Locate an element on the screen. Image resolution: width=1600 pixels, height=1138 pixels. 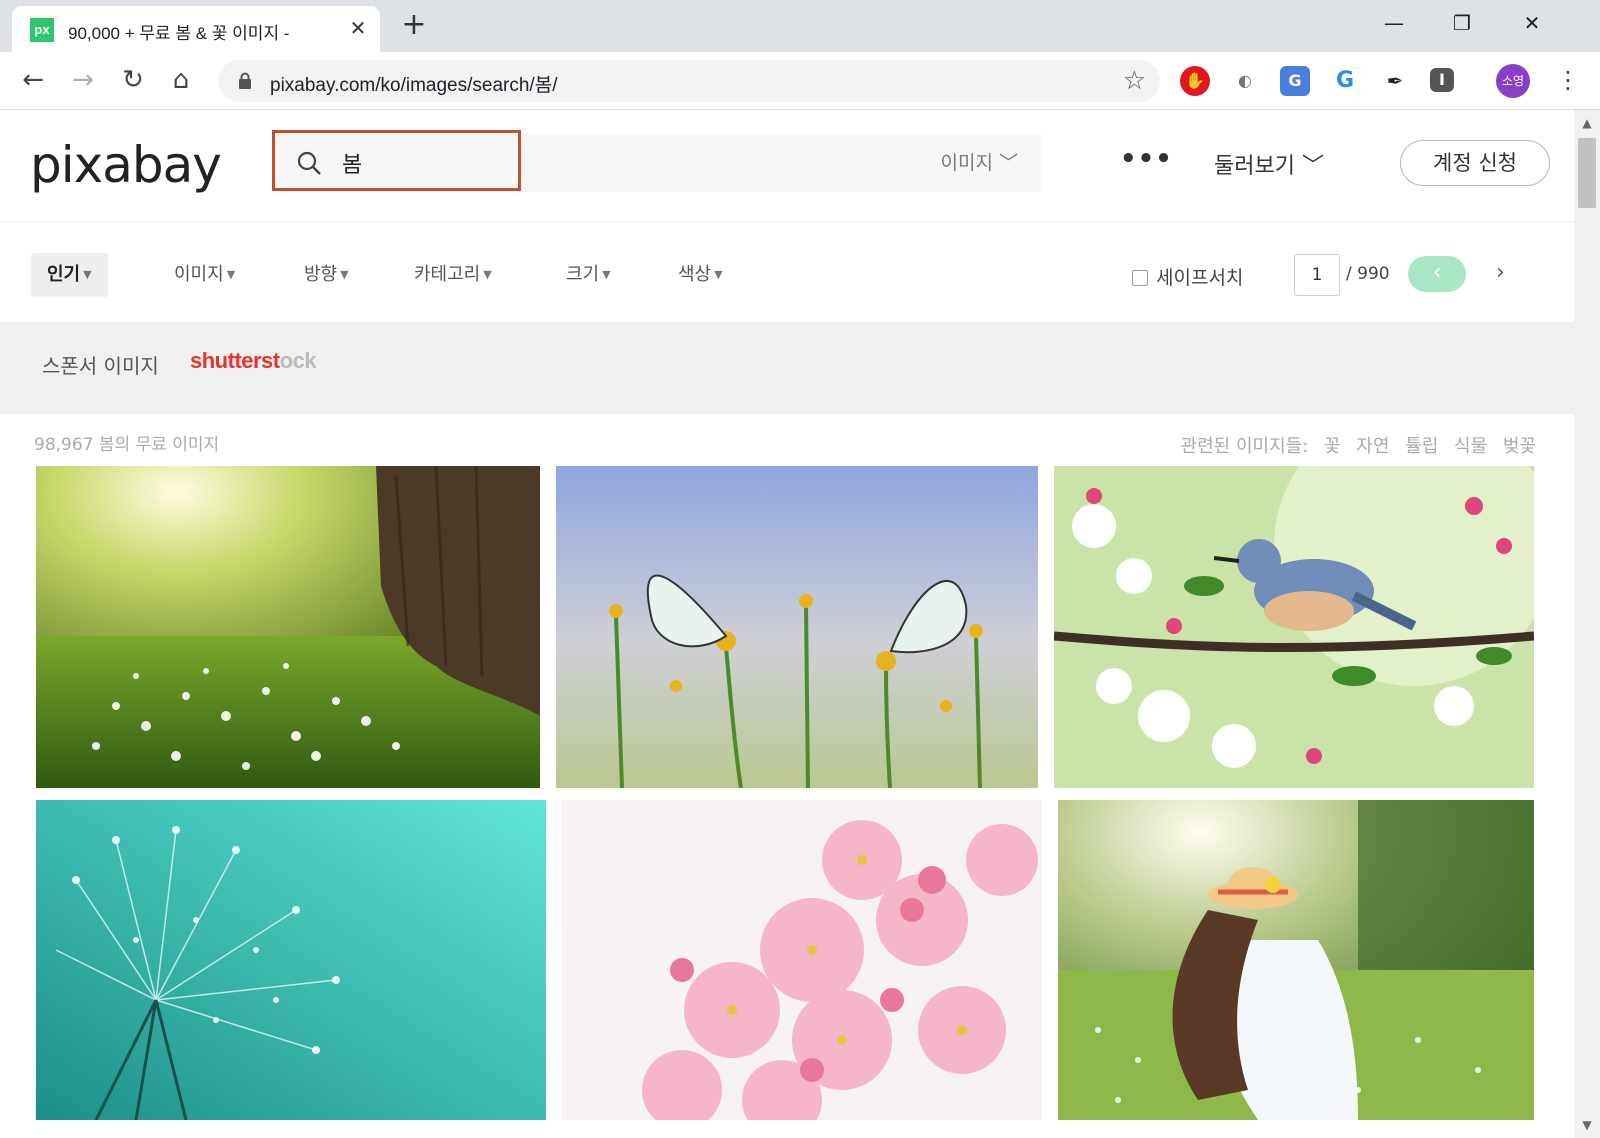
sponsor-banner: 스폰서 이미지 shutterstock is located at coordinates (787, 368).